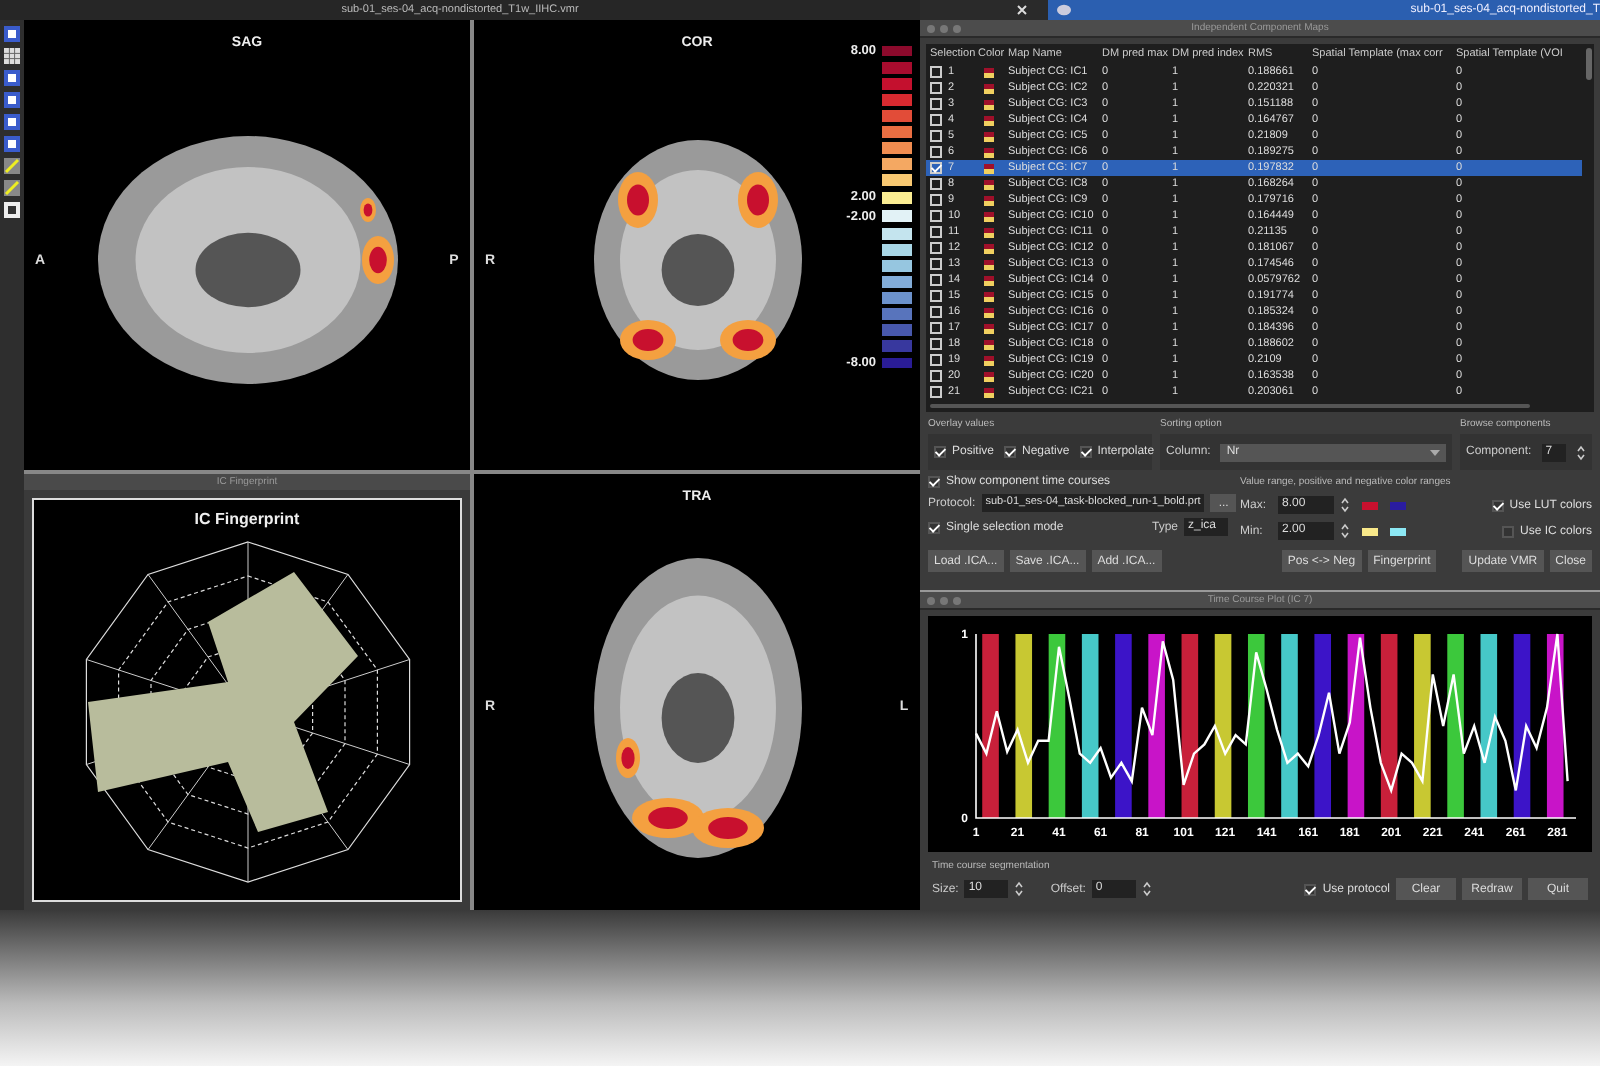 Image resolution: width=1600 pixels, height=1066 pixels. What do you see at coordinates (1435, 452) in the screenshot?
I see `caret-icon` at bounding box center [1435, 452].